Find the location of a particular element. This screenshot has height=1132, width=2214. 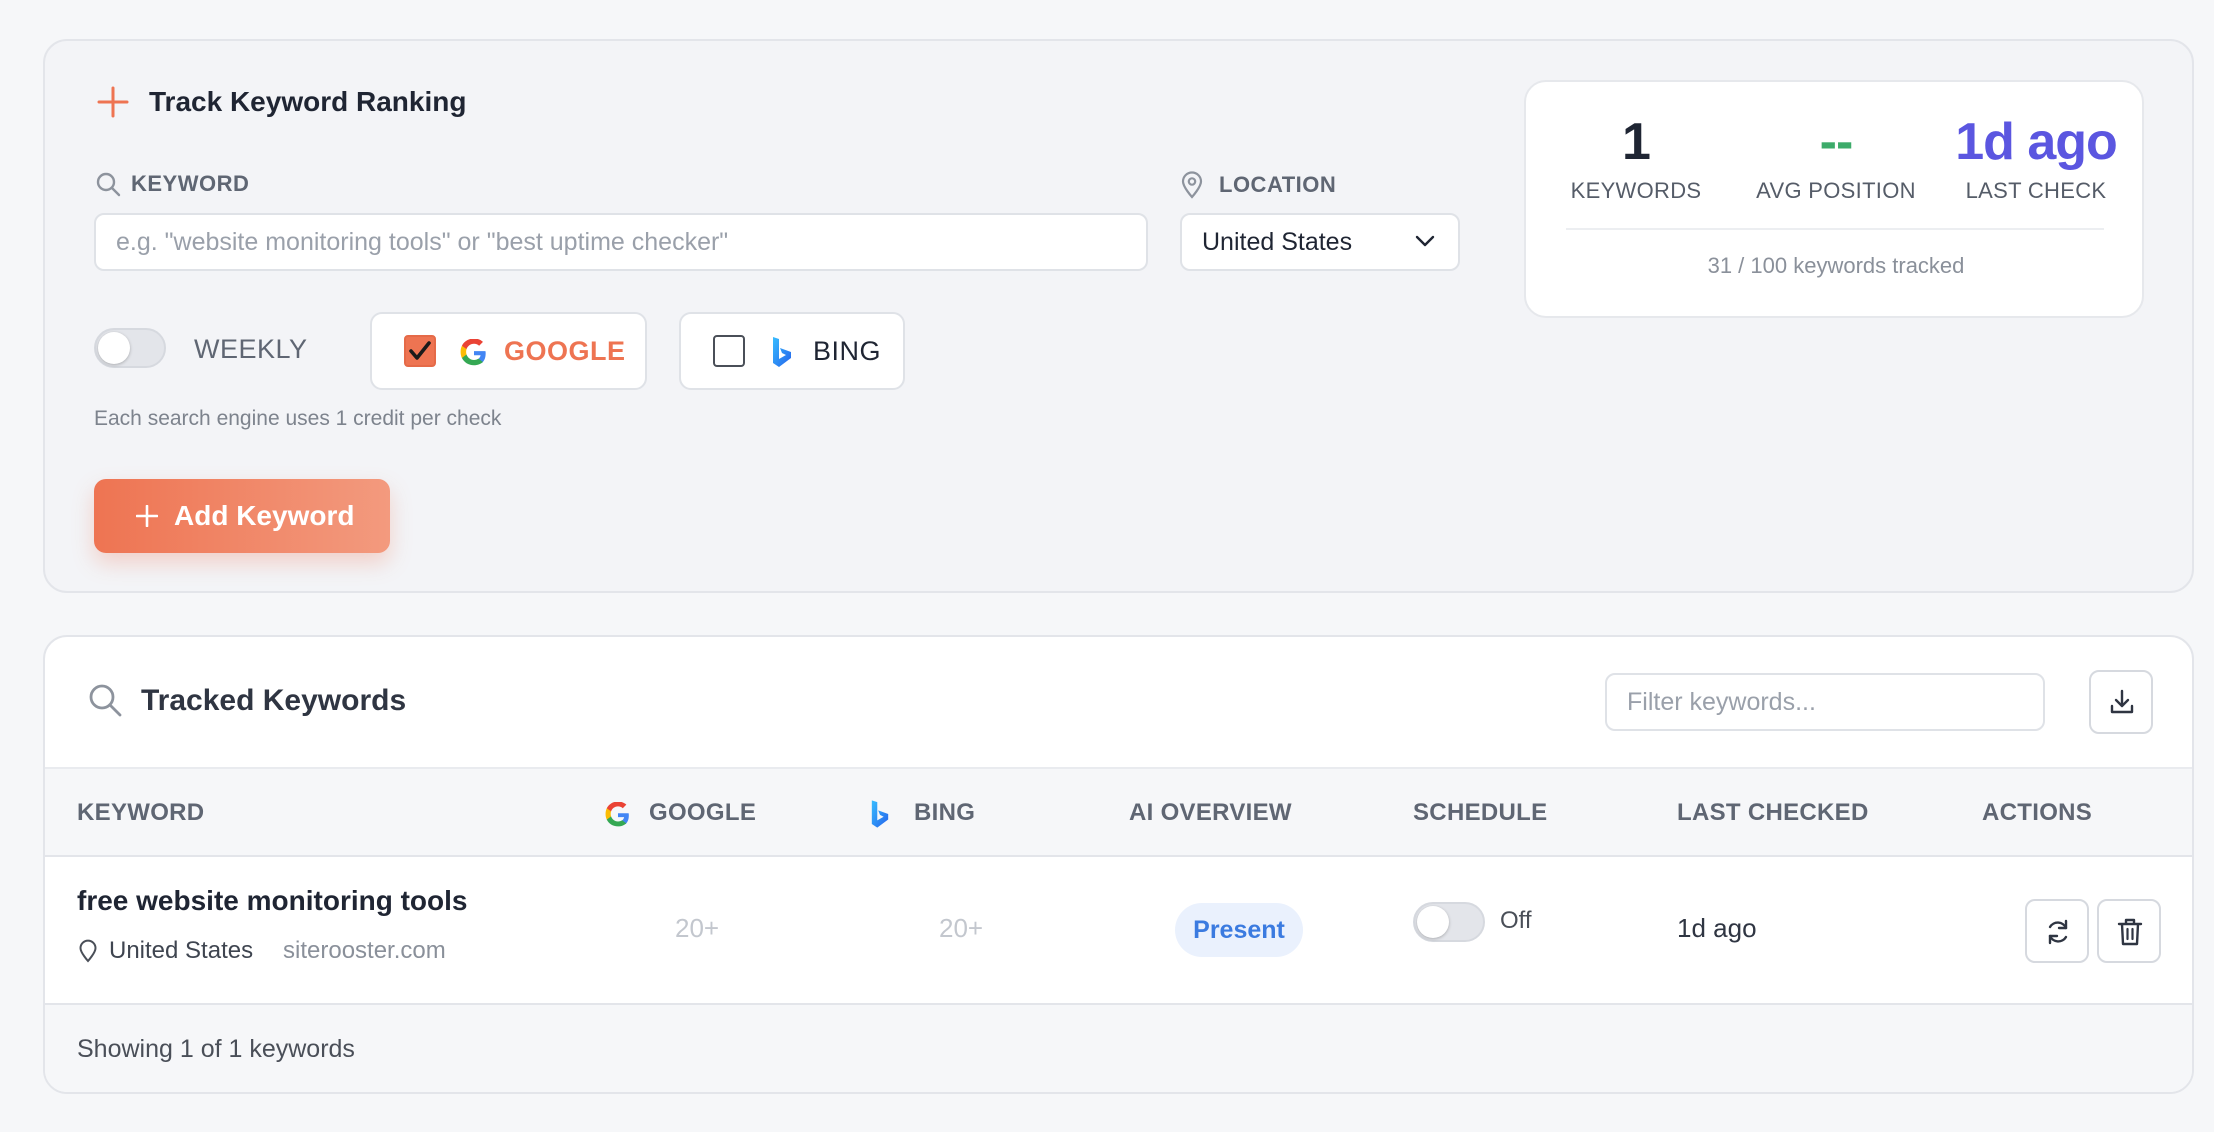

keyword-label: KEYWORD is located at coordinates (190, 183).